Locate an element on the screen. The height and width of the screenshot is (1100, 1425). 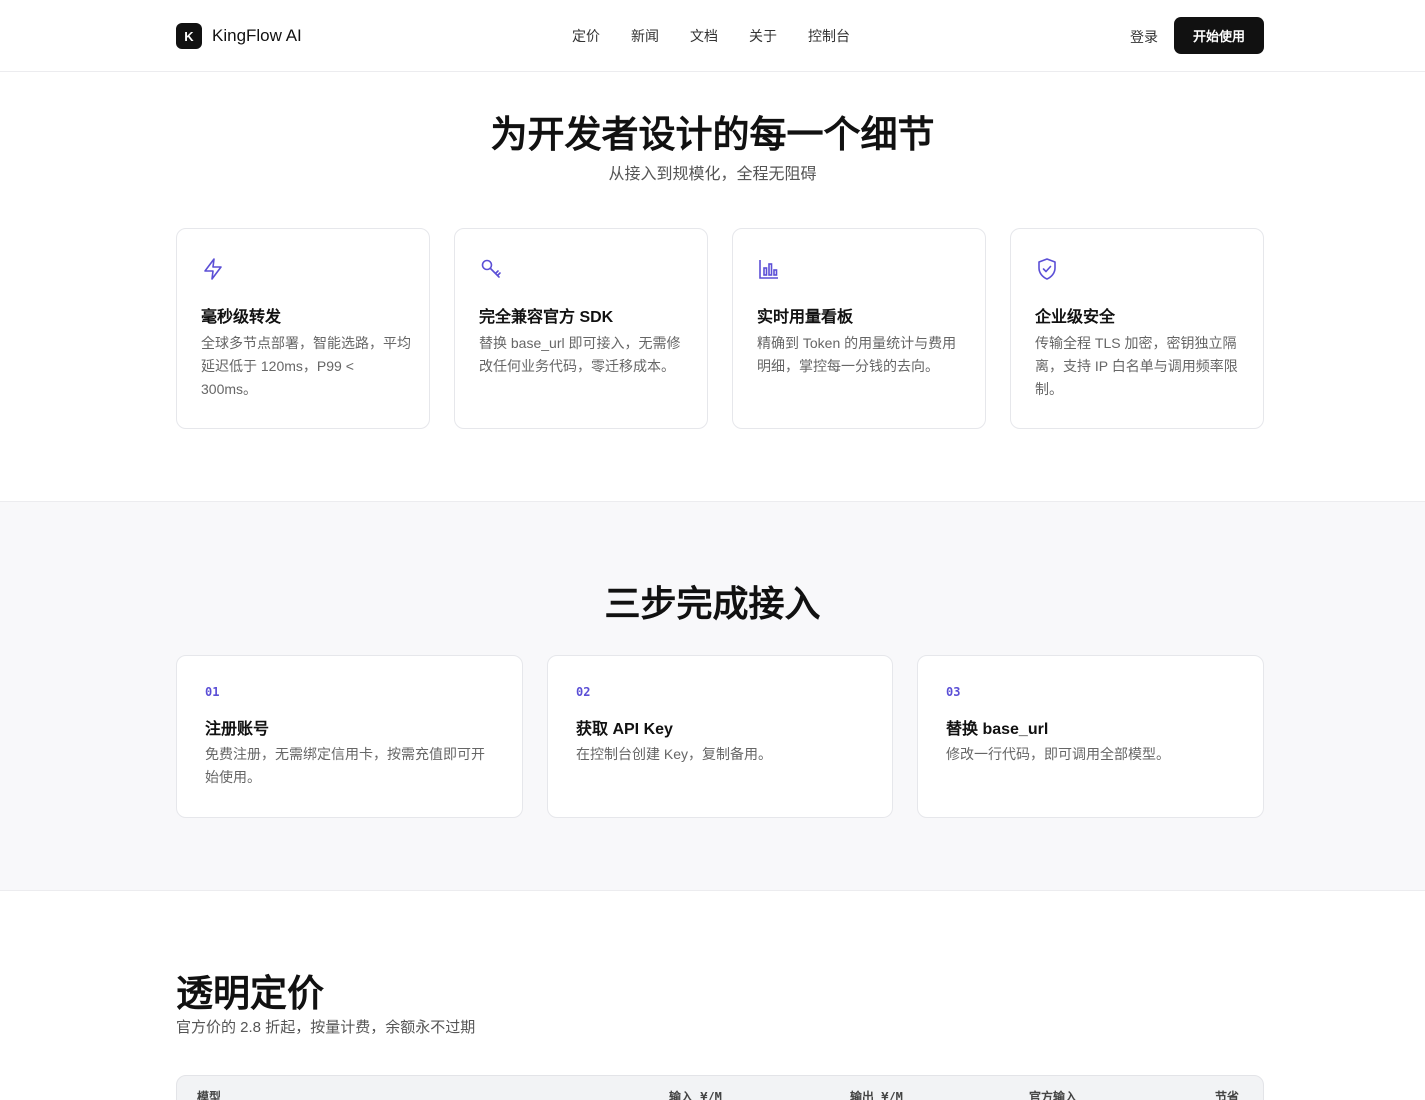
steps-title: 三步完成接入 is located at coordinates (712, 603).